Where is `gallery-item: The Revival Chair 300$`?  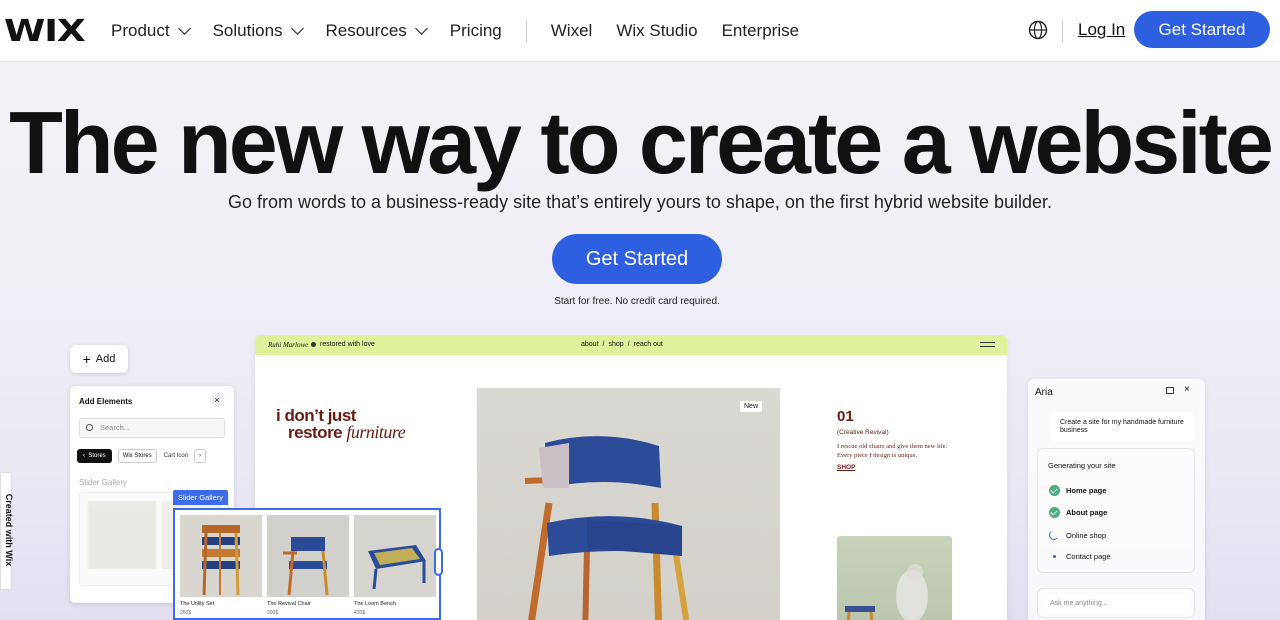
gallery-item: The Revival Chair 300$ is located at coordinates (308, 565).